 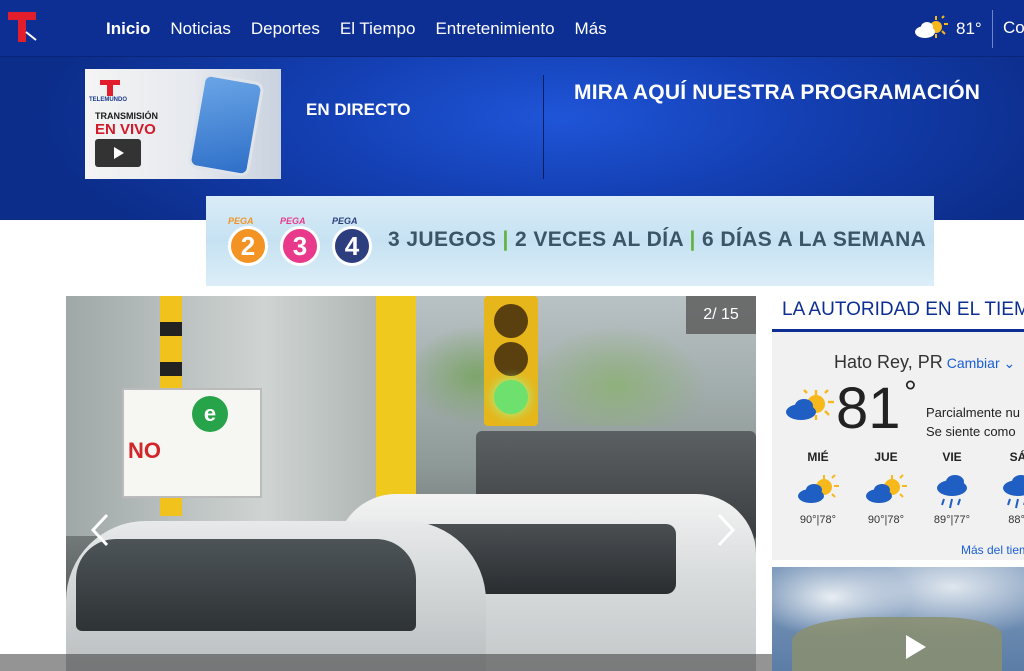 I want to click on nav-weather-temp: 81°, so click(x=969, y=28).